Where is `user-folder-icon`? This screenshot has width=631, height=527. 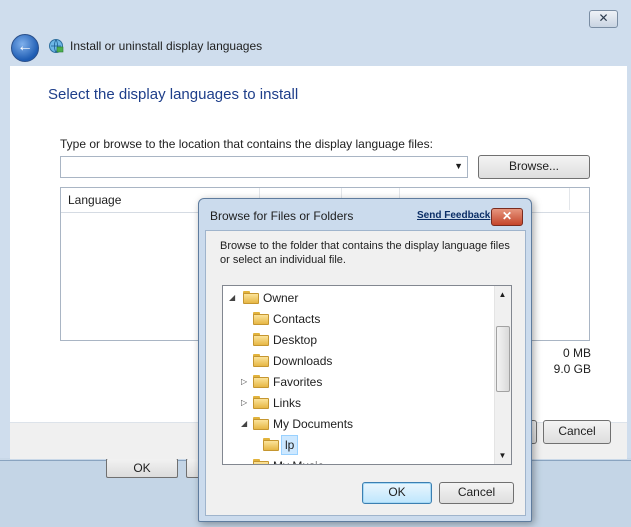
user-folder-icon is located at coordinates (251, 297).